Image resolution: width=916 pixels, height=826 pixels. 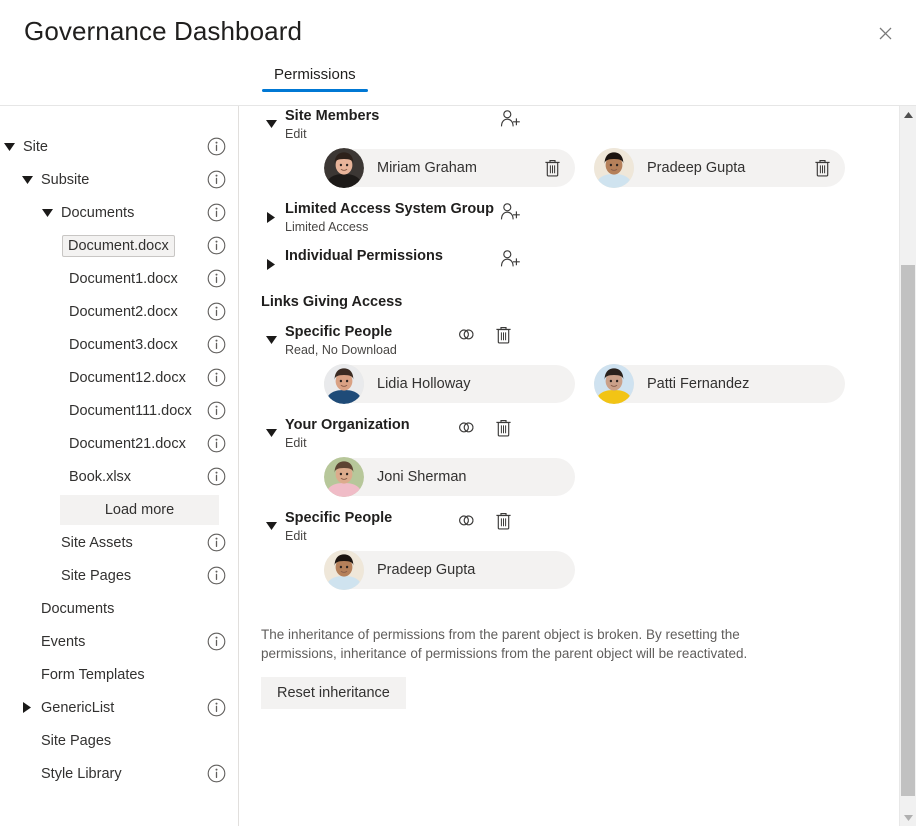 I want to click on sidebar-item-genericlist: GenericList, so click(x=119, y=707).